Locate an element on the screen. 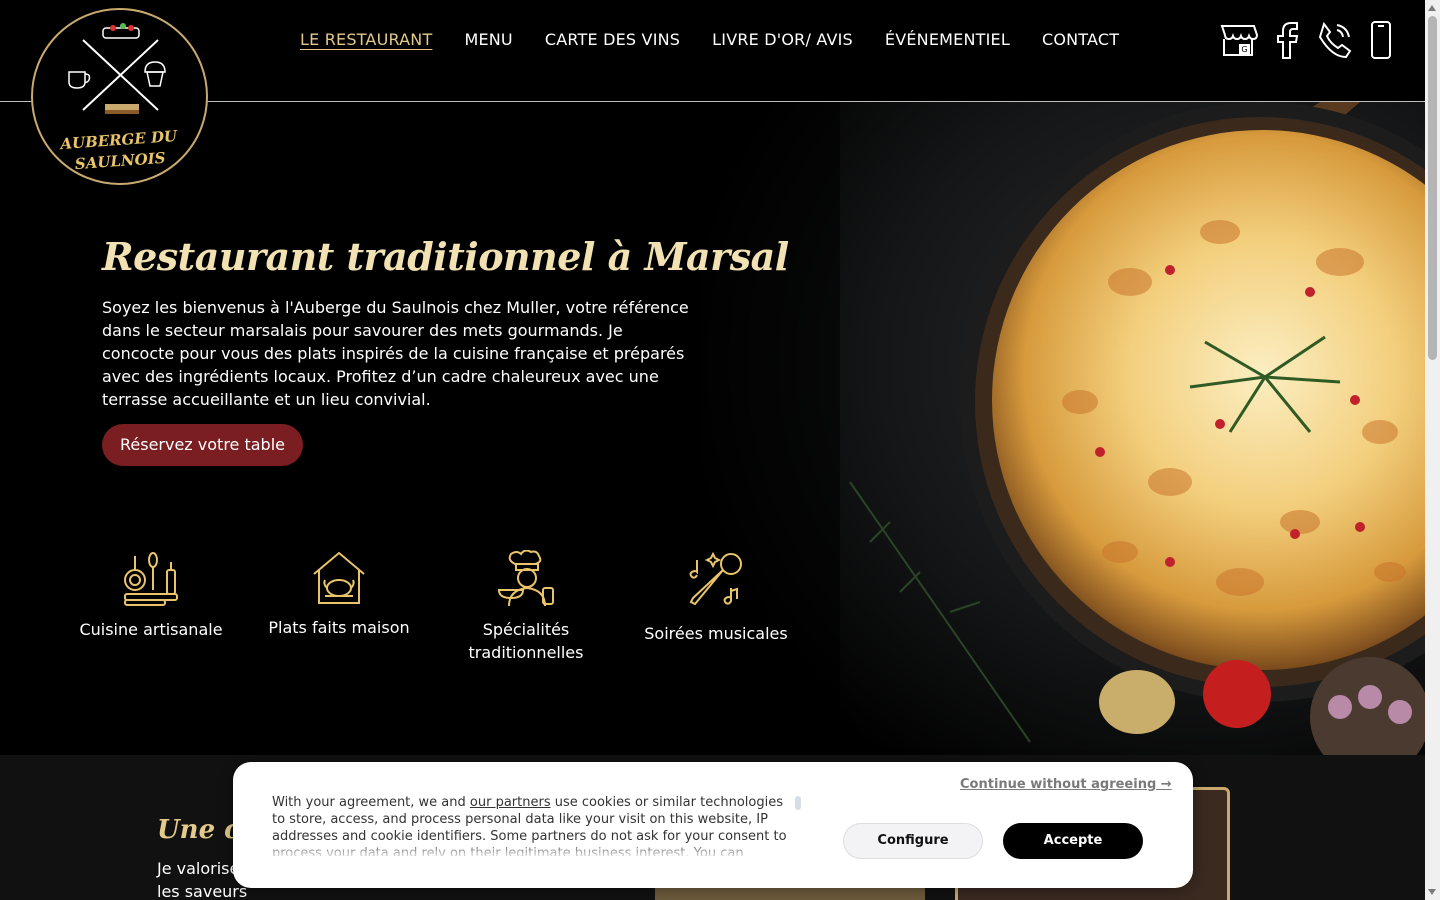  cookie-text-part: With your agreement, we and is located at coordinates (371, 802).